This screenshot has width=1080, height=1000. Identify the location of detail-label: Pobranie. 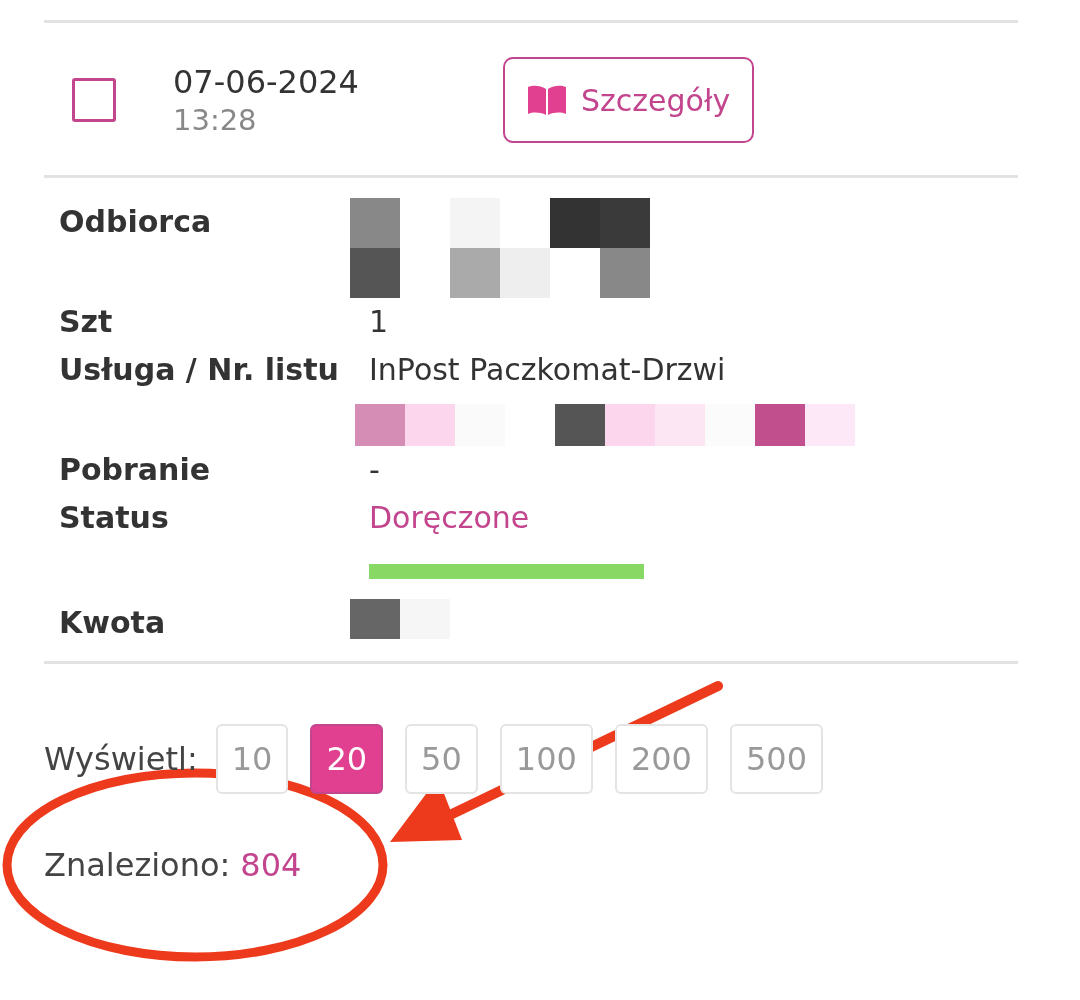
(135, 470).